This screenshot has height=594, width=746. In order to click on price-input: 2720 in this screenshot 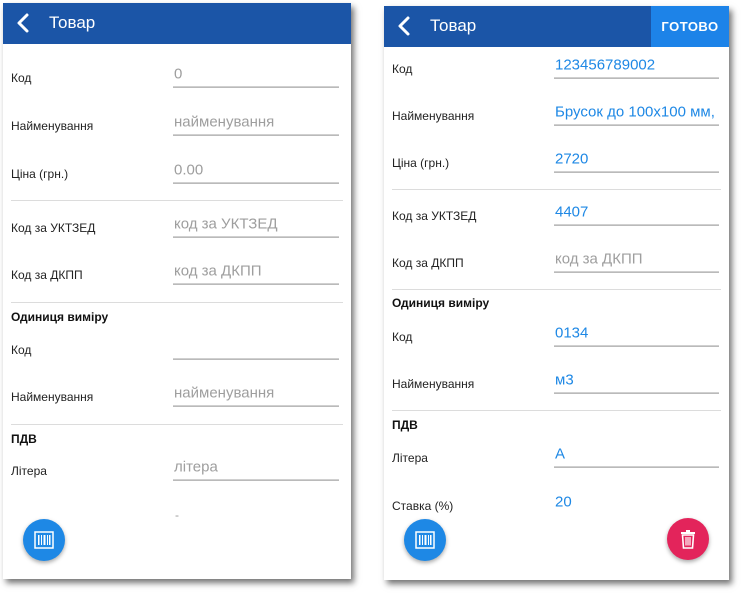, I will do `click(636, 161)`.